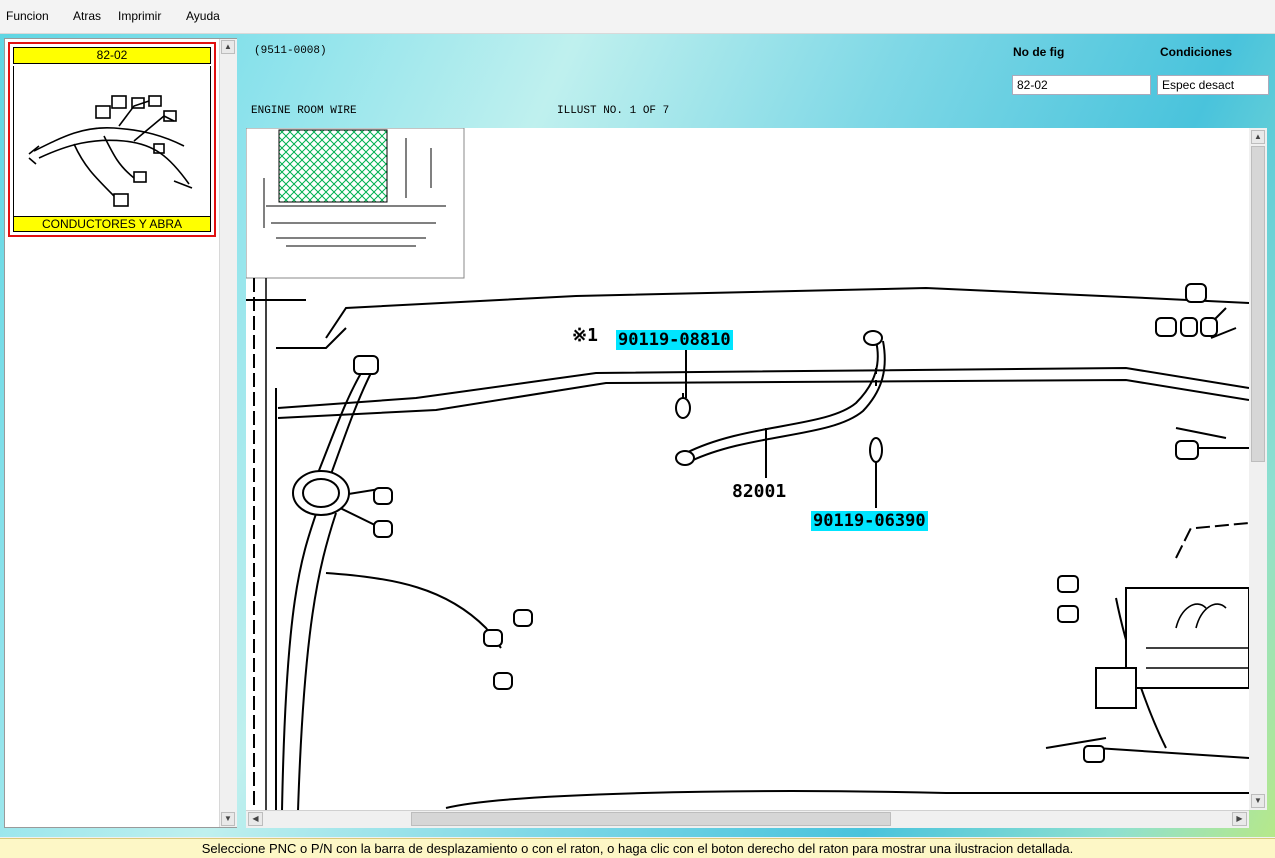 This screenshot has height=858, width=1275. I want to click on fig-no-field: 82-02, so click(1081, 85).